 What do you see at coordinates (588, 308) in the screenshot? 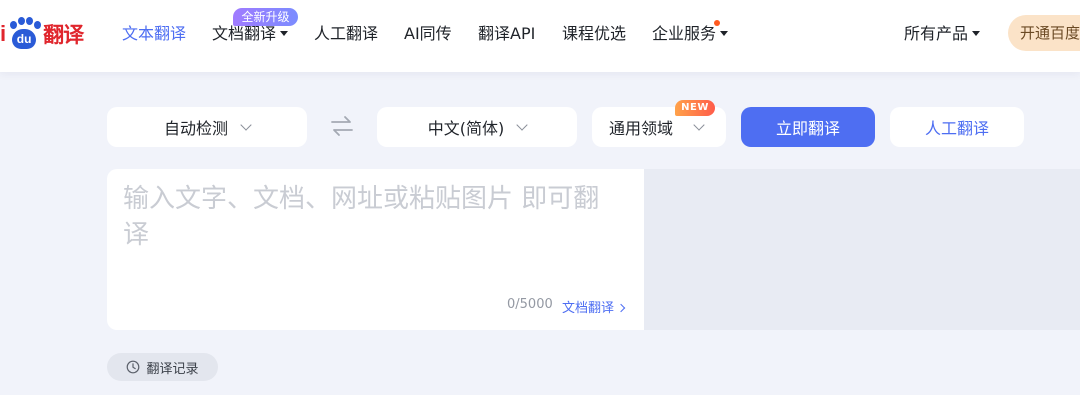
I see `doc-translate-label: 文档翻译` at bounding box center [588, 308].